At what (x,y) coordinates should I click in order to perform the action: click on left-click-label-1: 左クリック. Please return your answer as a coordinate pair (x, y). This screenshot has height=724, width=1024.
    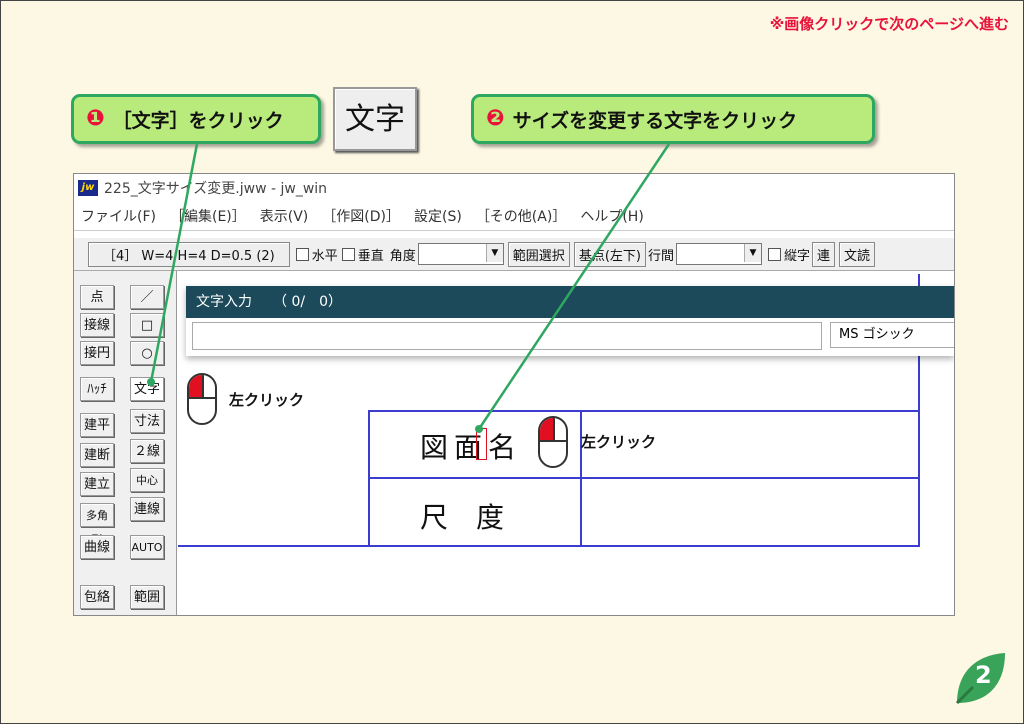
    Looking at the image, I should click on (267, 400).